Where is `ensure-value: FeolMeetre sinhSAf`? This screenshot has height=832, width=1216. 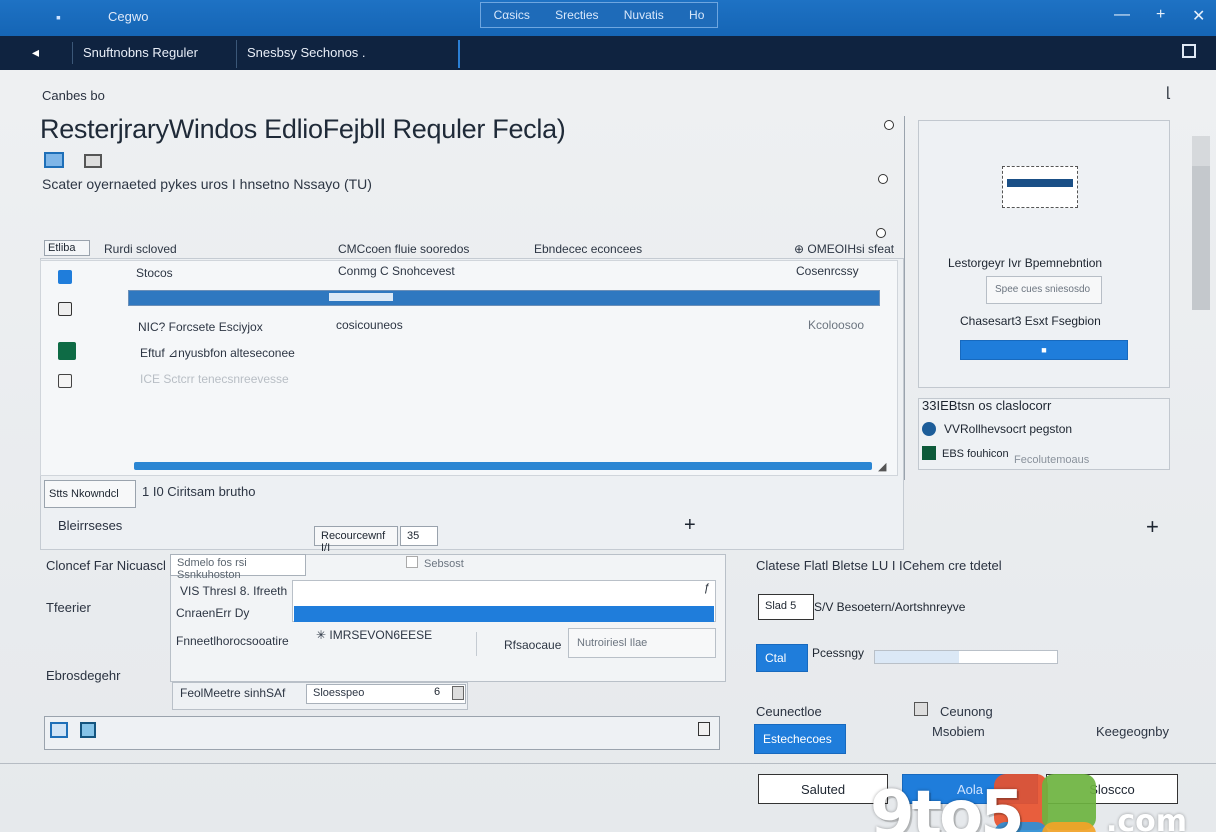
ensure-value: FeolMeetre sinhSAf is located at coordinates (233, 693).